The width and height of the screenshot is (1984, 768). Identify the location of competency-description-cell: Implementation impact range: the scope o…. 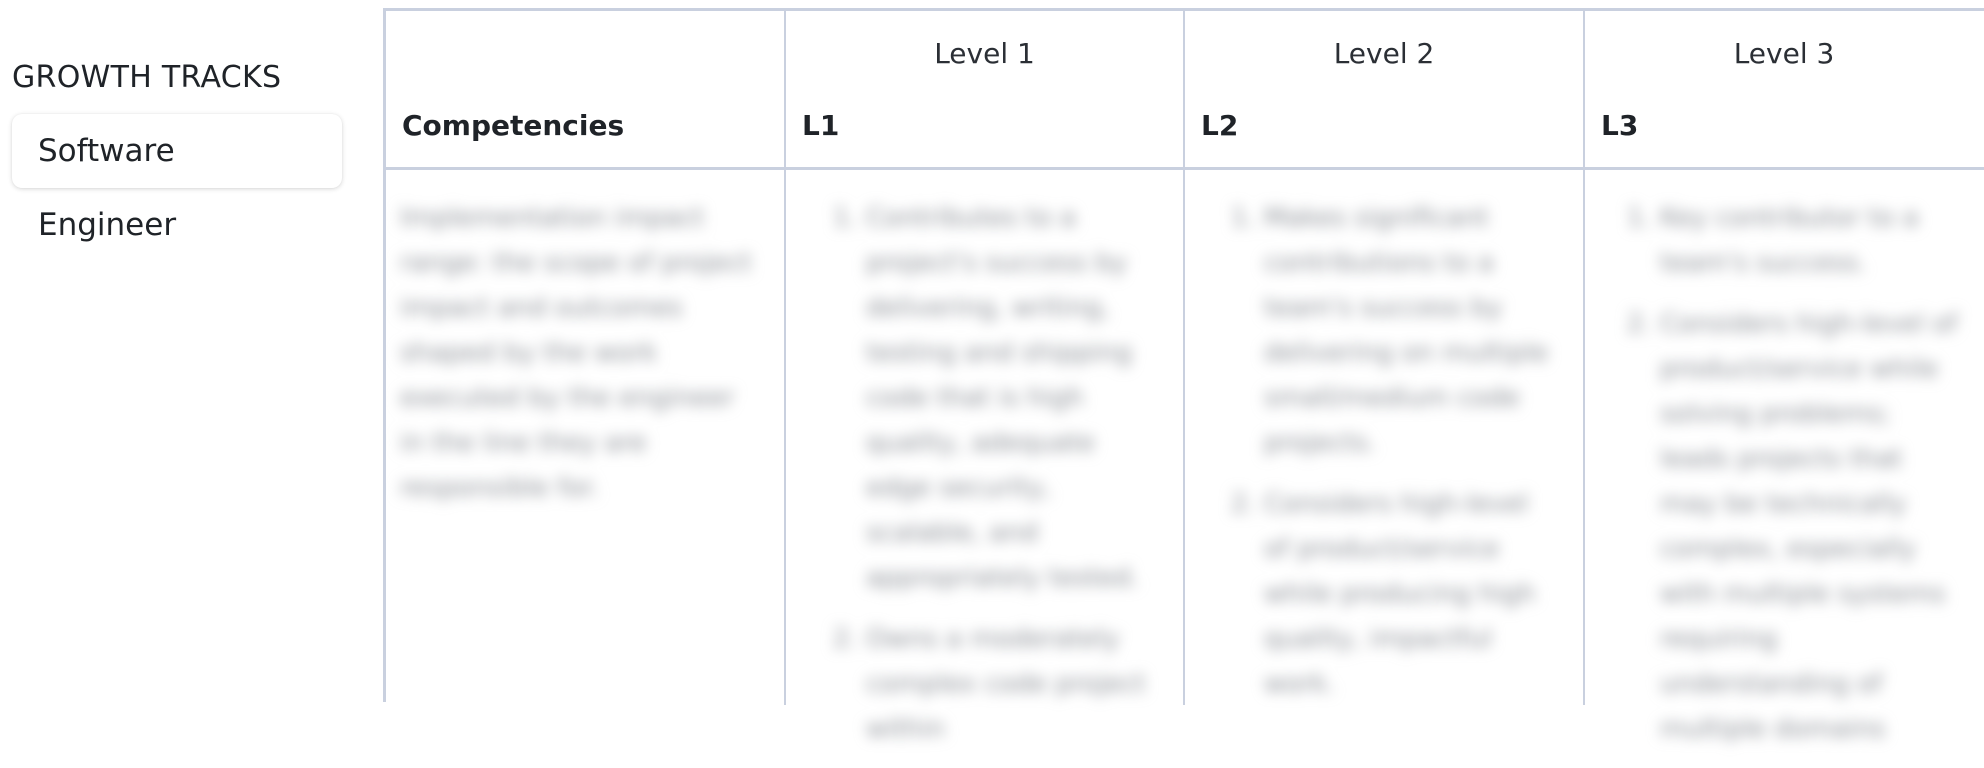
(578, 353).